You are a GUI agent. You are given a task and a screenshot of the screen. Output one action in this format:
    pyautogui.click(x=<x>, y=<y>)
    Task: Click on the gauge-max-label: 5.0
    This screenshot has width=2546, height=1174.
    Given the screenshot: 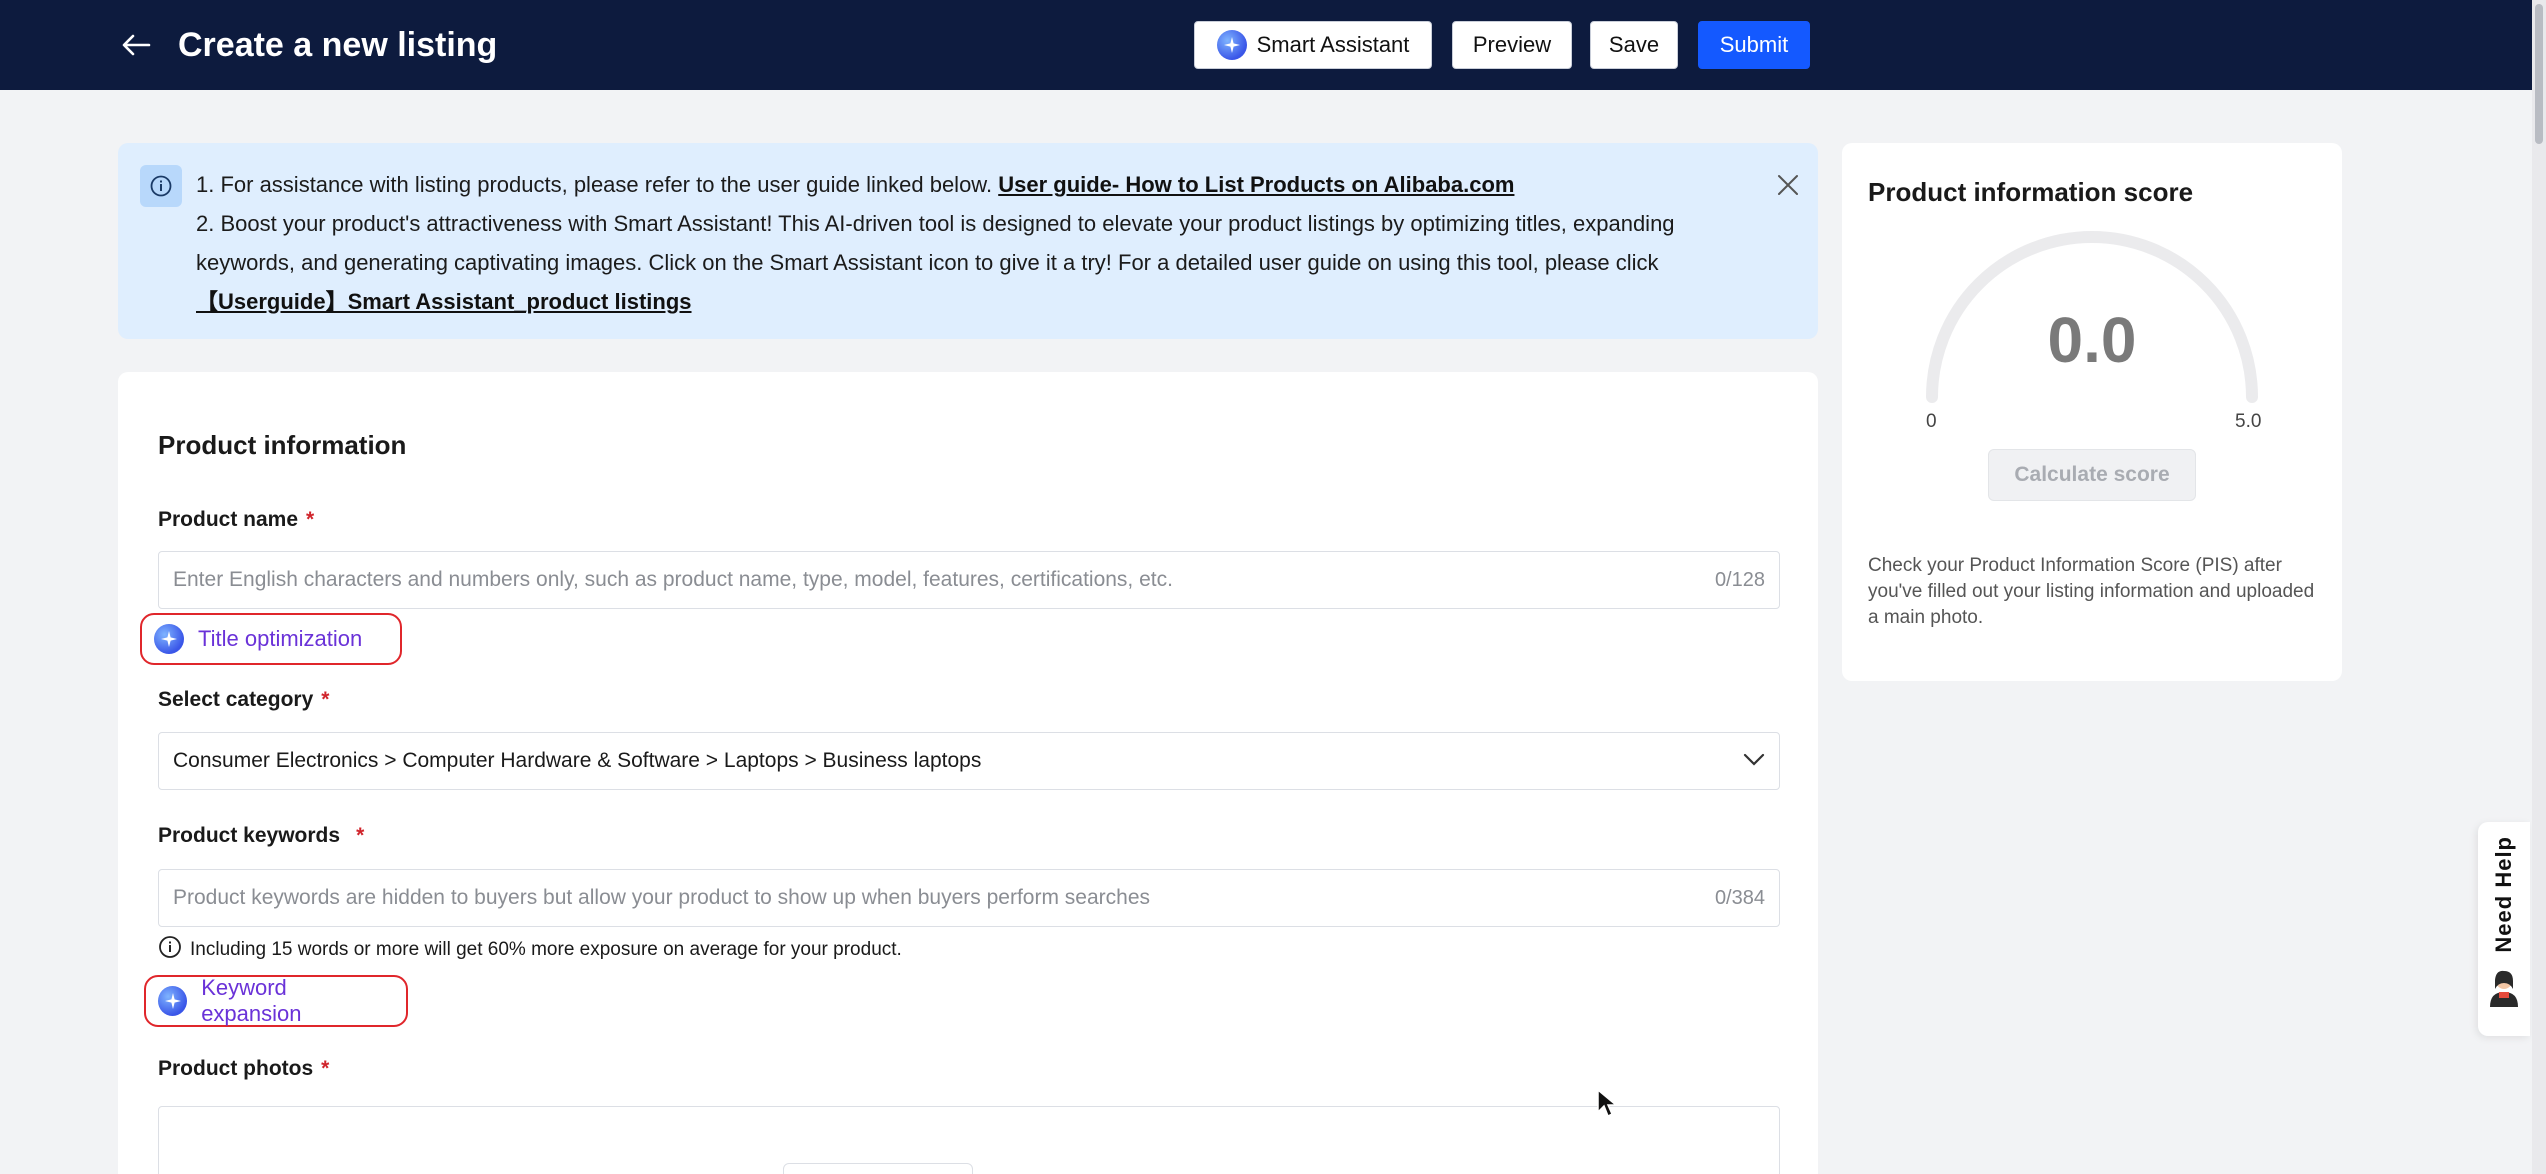 What is the action you would take?
    pyautogui.click(x=2248, y=421)
    